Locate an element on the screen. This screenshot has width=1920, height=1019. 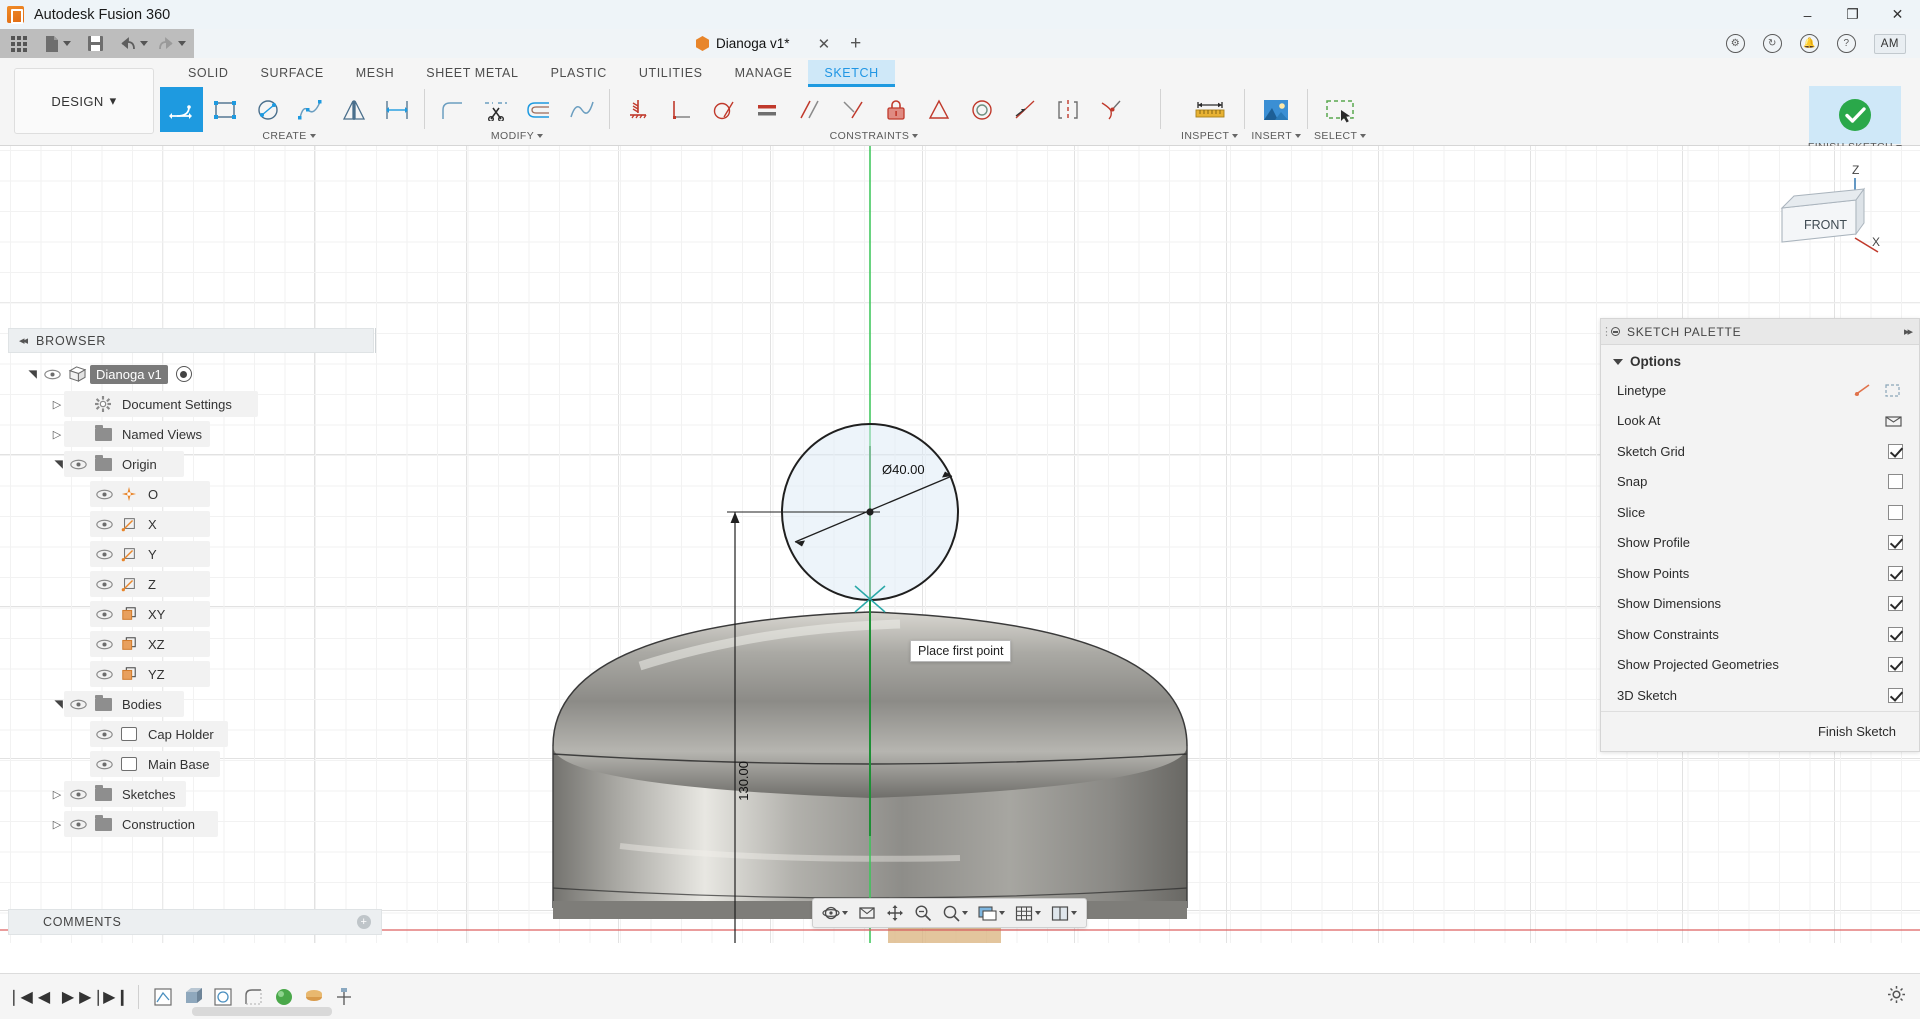
fit-button is located at coordinates (955, 913).